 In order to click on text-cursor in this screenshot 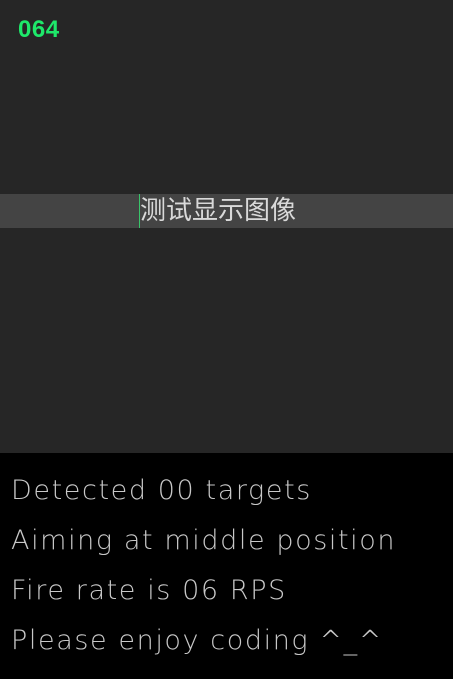, I will do `click(139, 211)`.